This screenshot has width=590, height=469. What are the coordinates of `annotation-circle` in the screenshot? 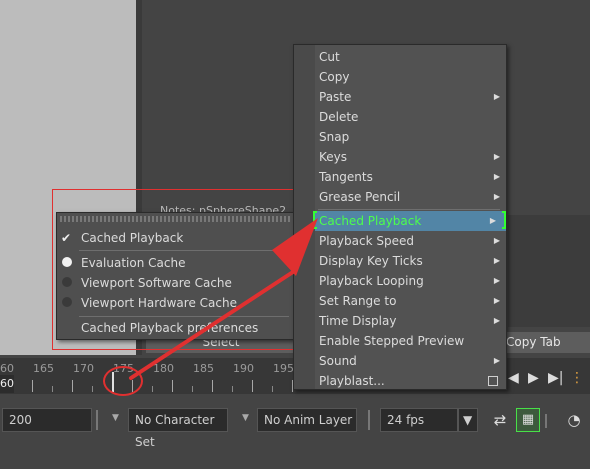 It's located at (123, 381).